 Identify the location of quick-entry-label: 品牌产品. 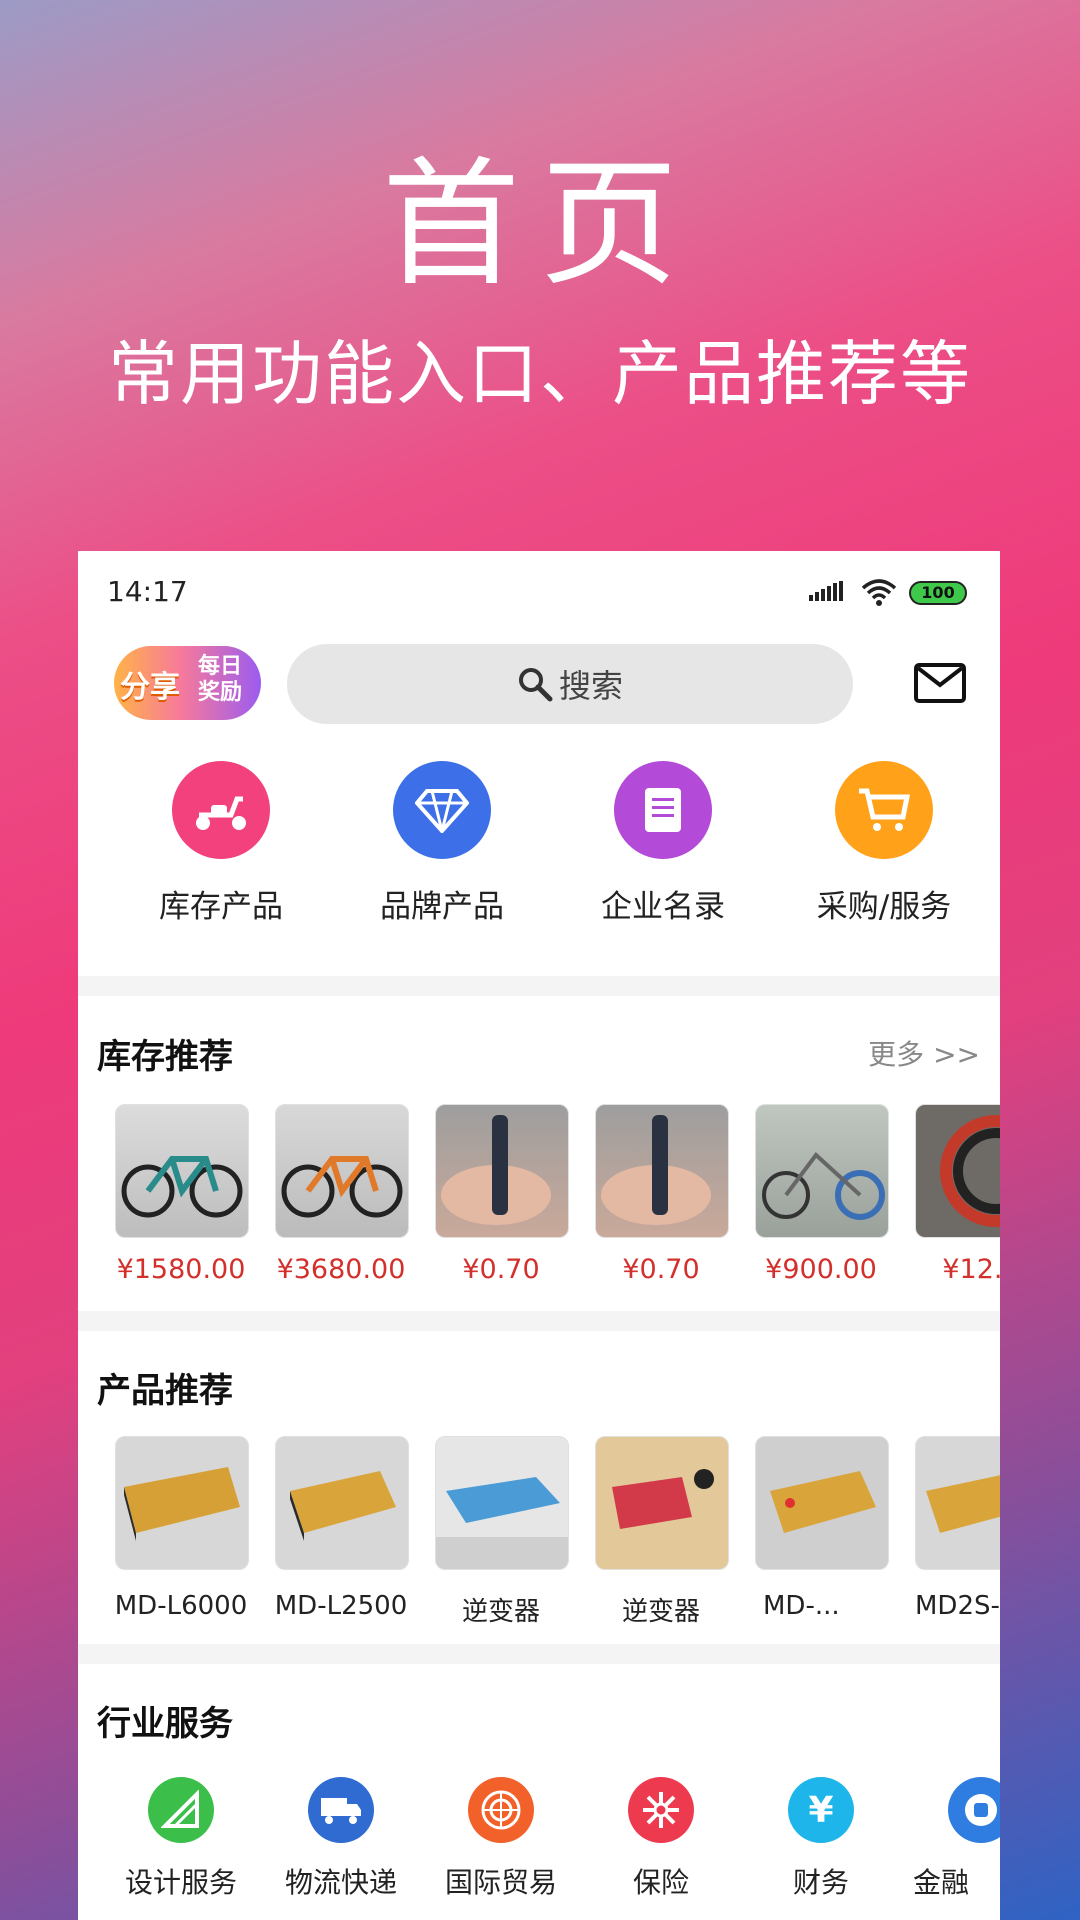
(442, 907).